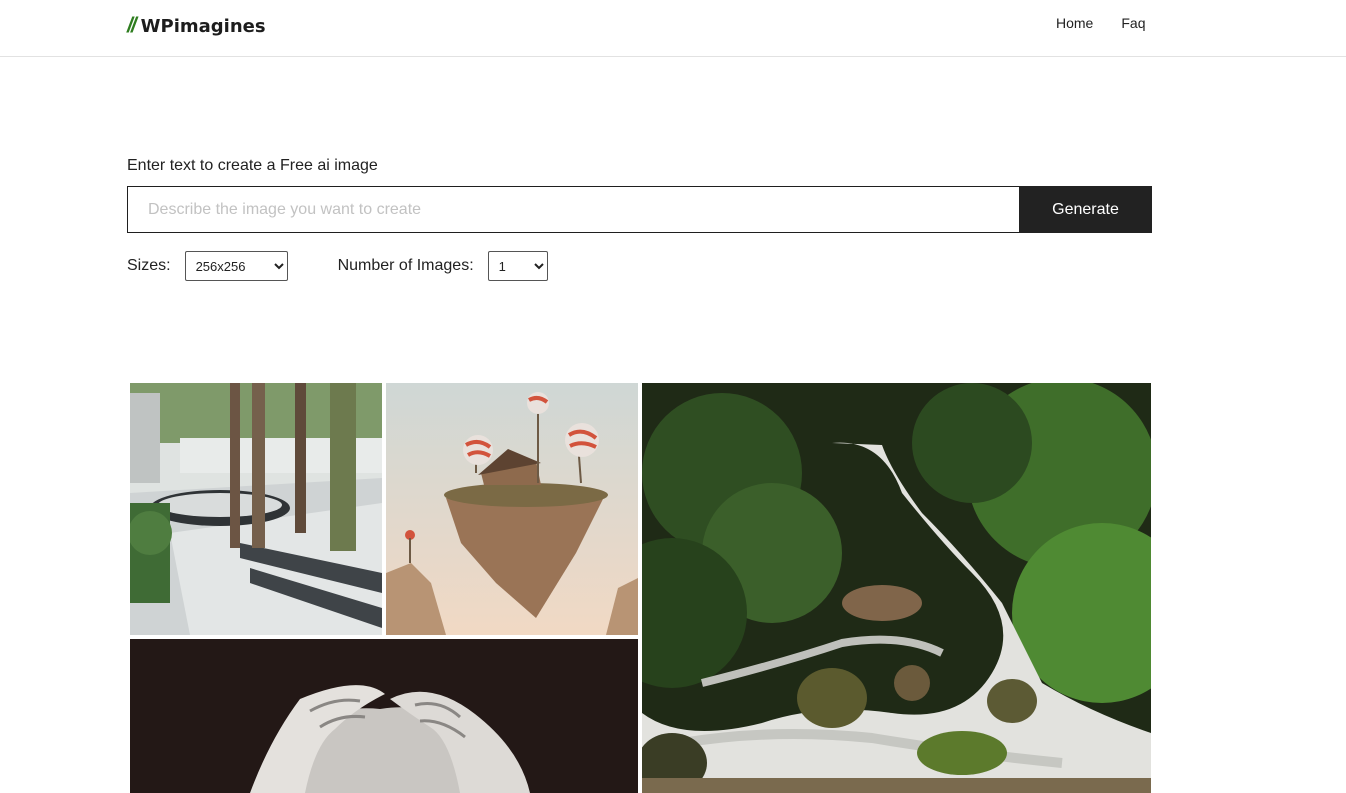 The image size is (1346, 793). What do you see at coordinates (512, 509) in the screenshot?
I see `gallery-image-floating-island` at bounding box center [512, 509].